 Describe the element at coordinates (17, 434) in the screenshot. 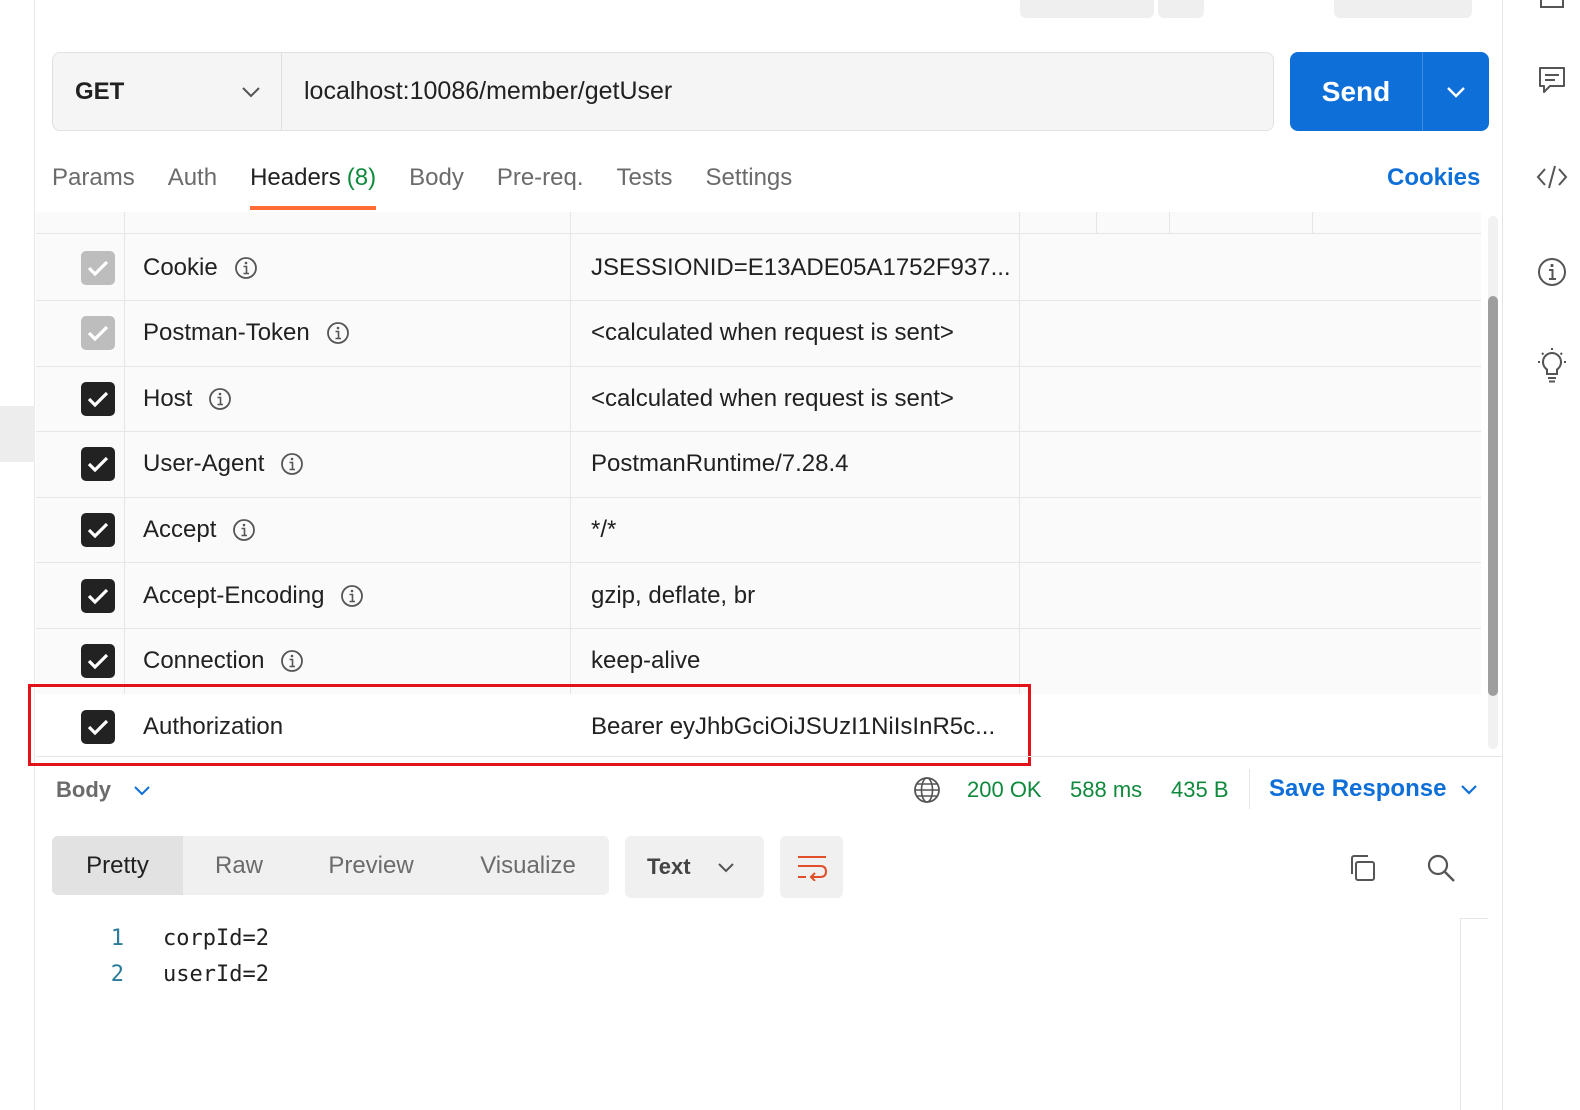

I see `left-panel-tab` at that location.